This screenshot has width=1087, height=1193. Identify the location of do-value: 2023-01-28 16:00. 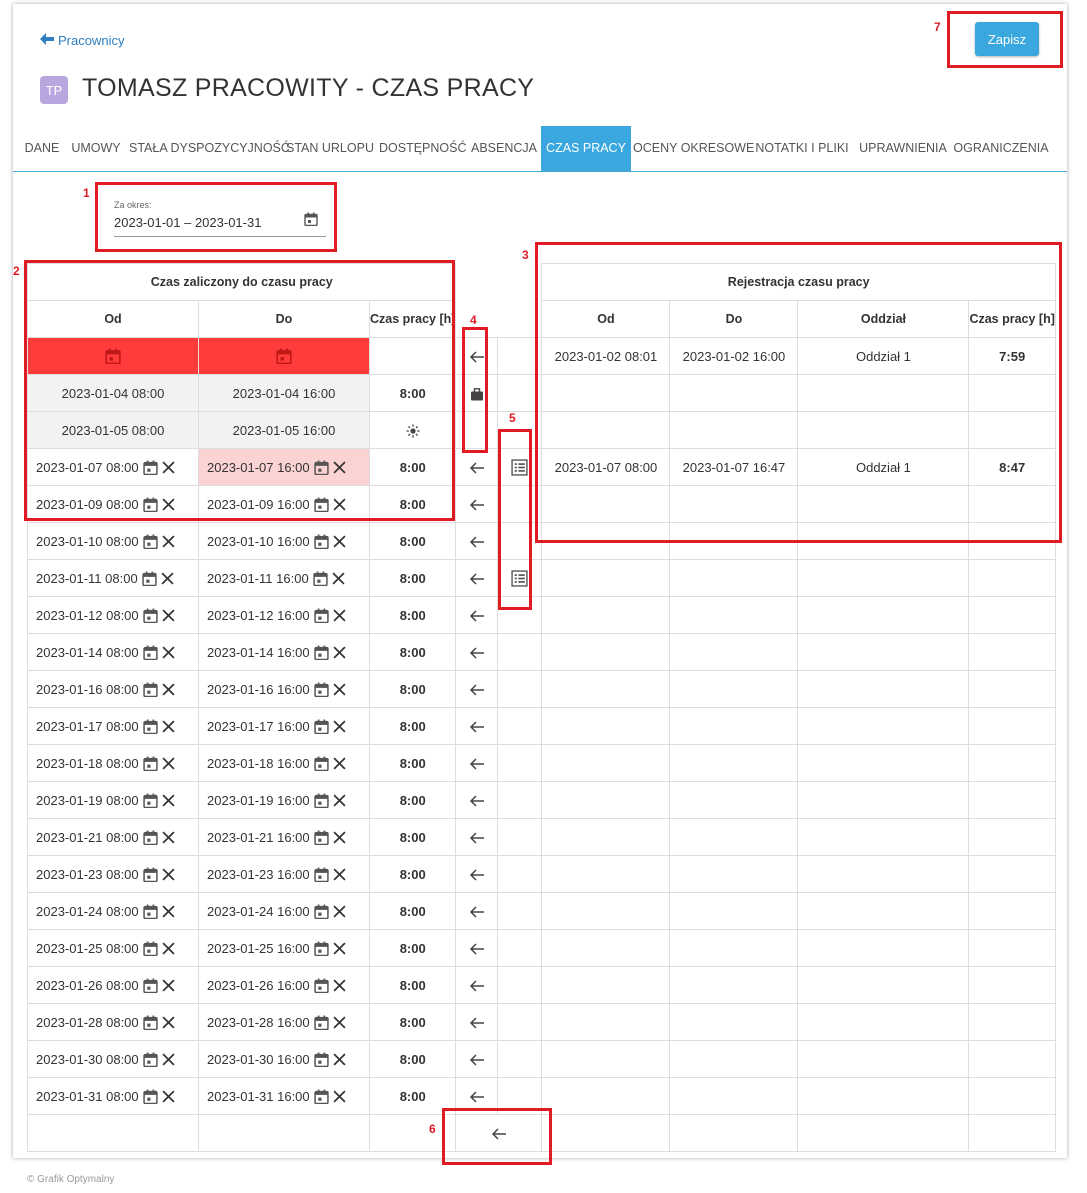
(258, 1022).